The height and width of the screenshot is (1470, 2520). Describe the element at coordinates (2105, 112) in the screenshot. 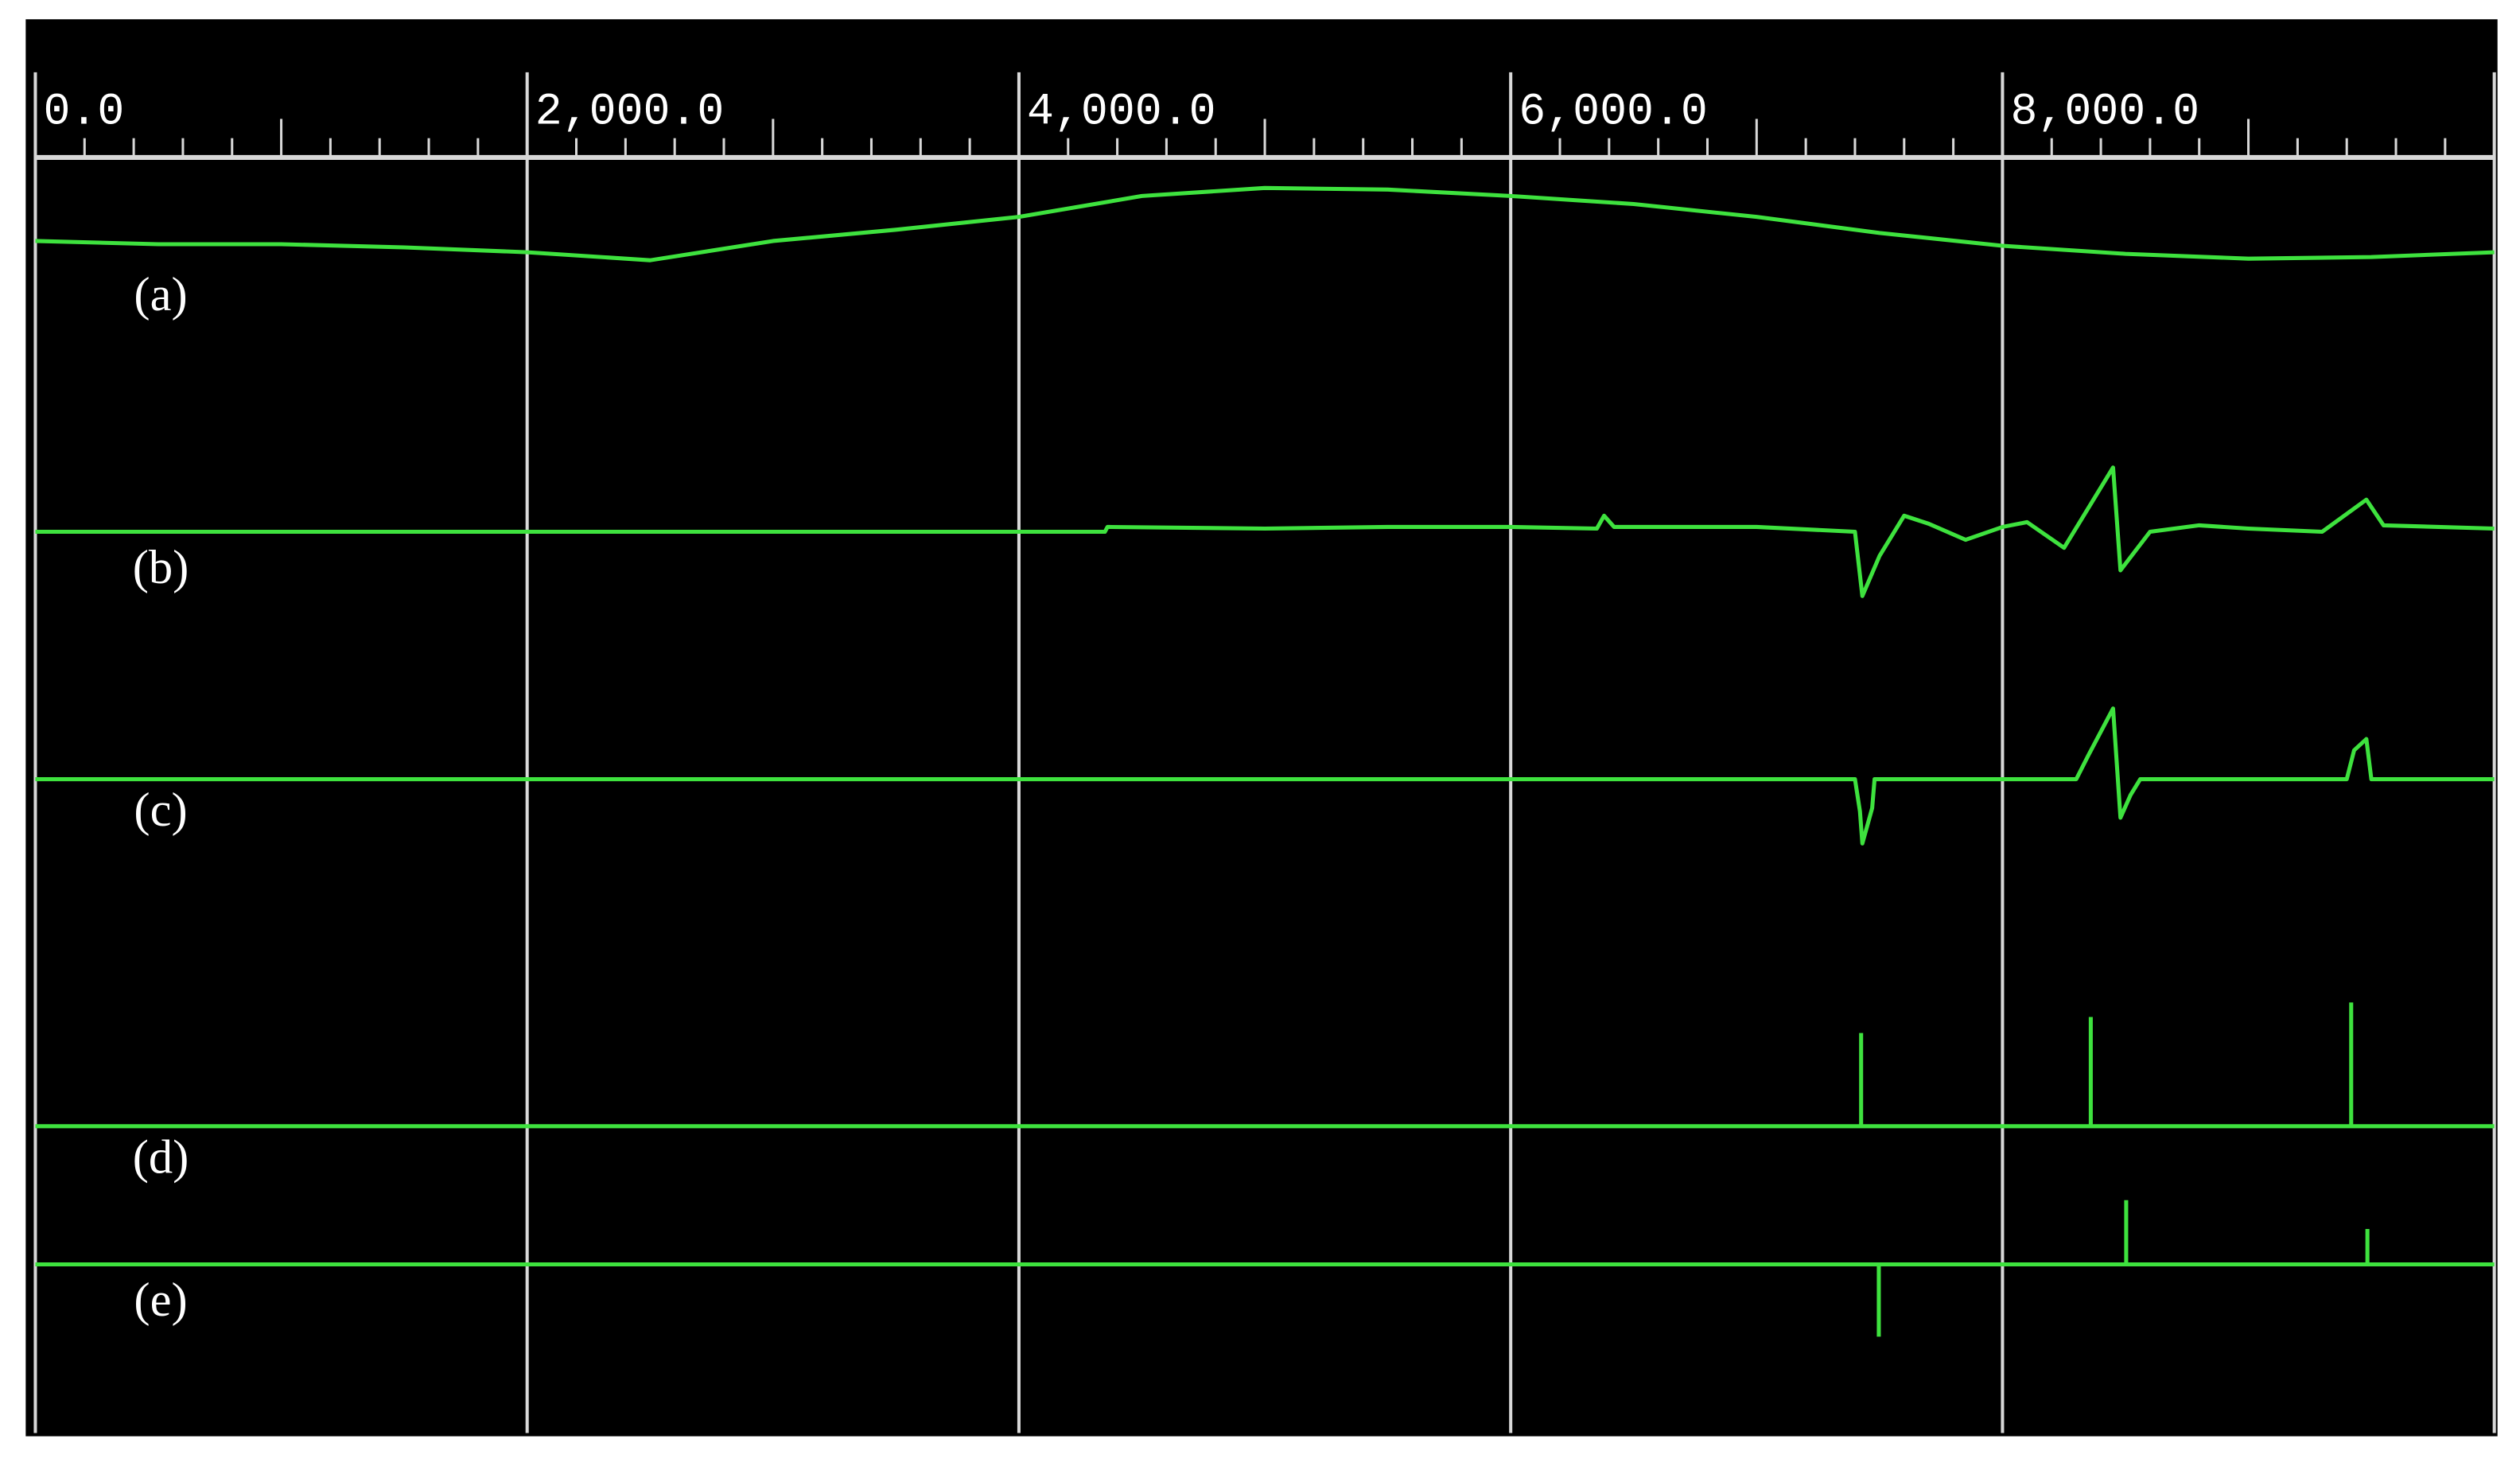

I see `x-tick-label: 8,000.0` at that location.